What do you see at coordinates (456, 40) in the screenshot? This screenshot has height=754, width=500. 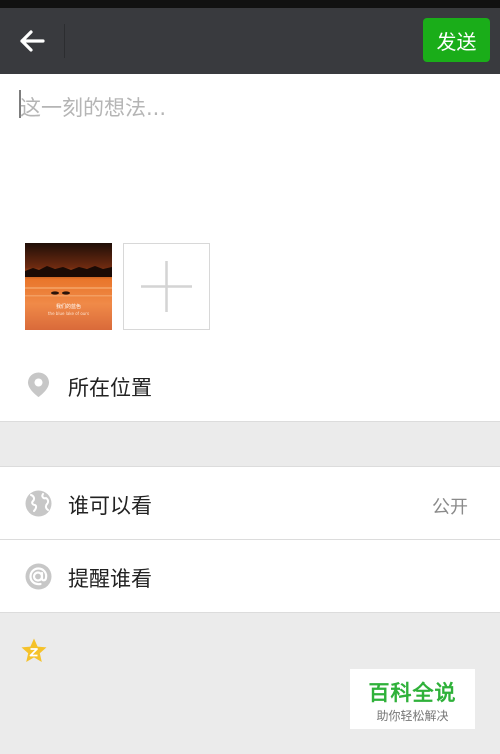 I see `send-button: 发送` at bounding box center [456, 40].